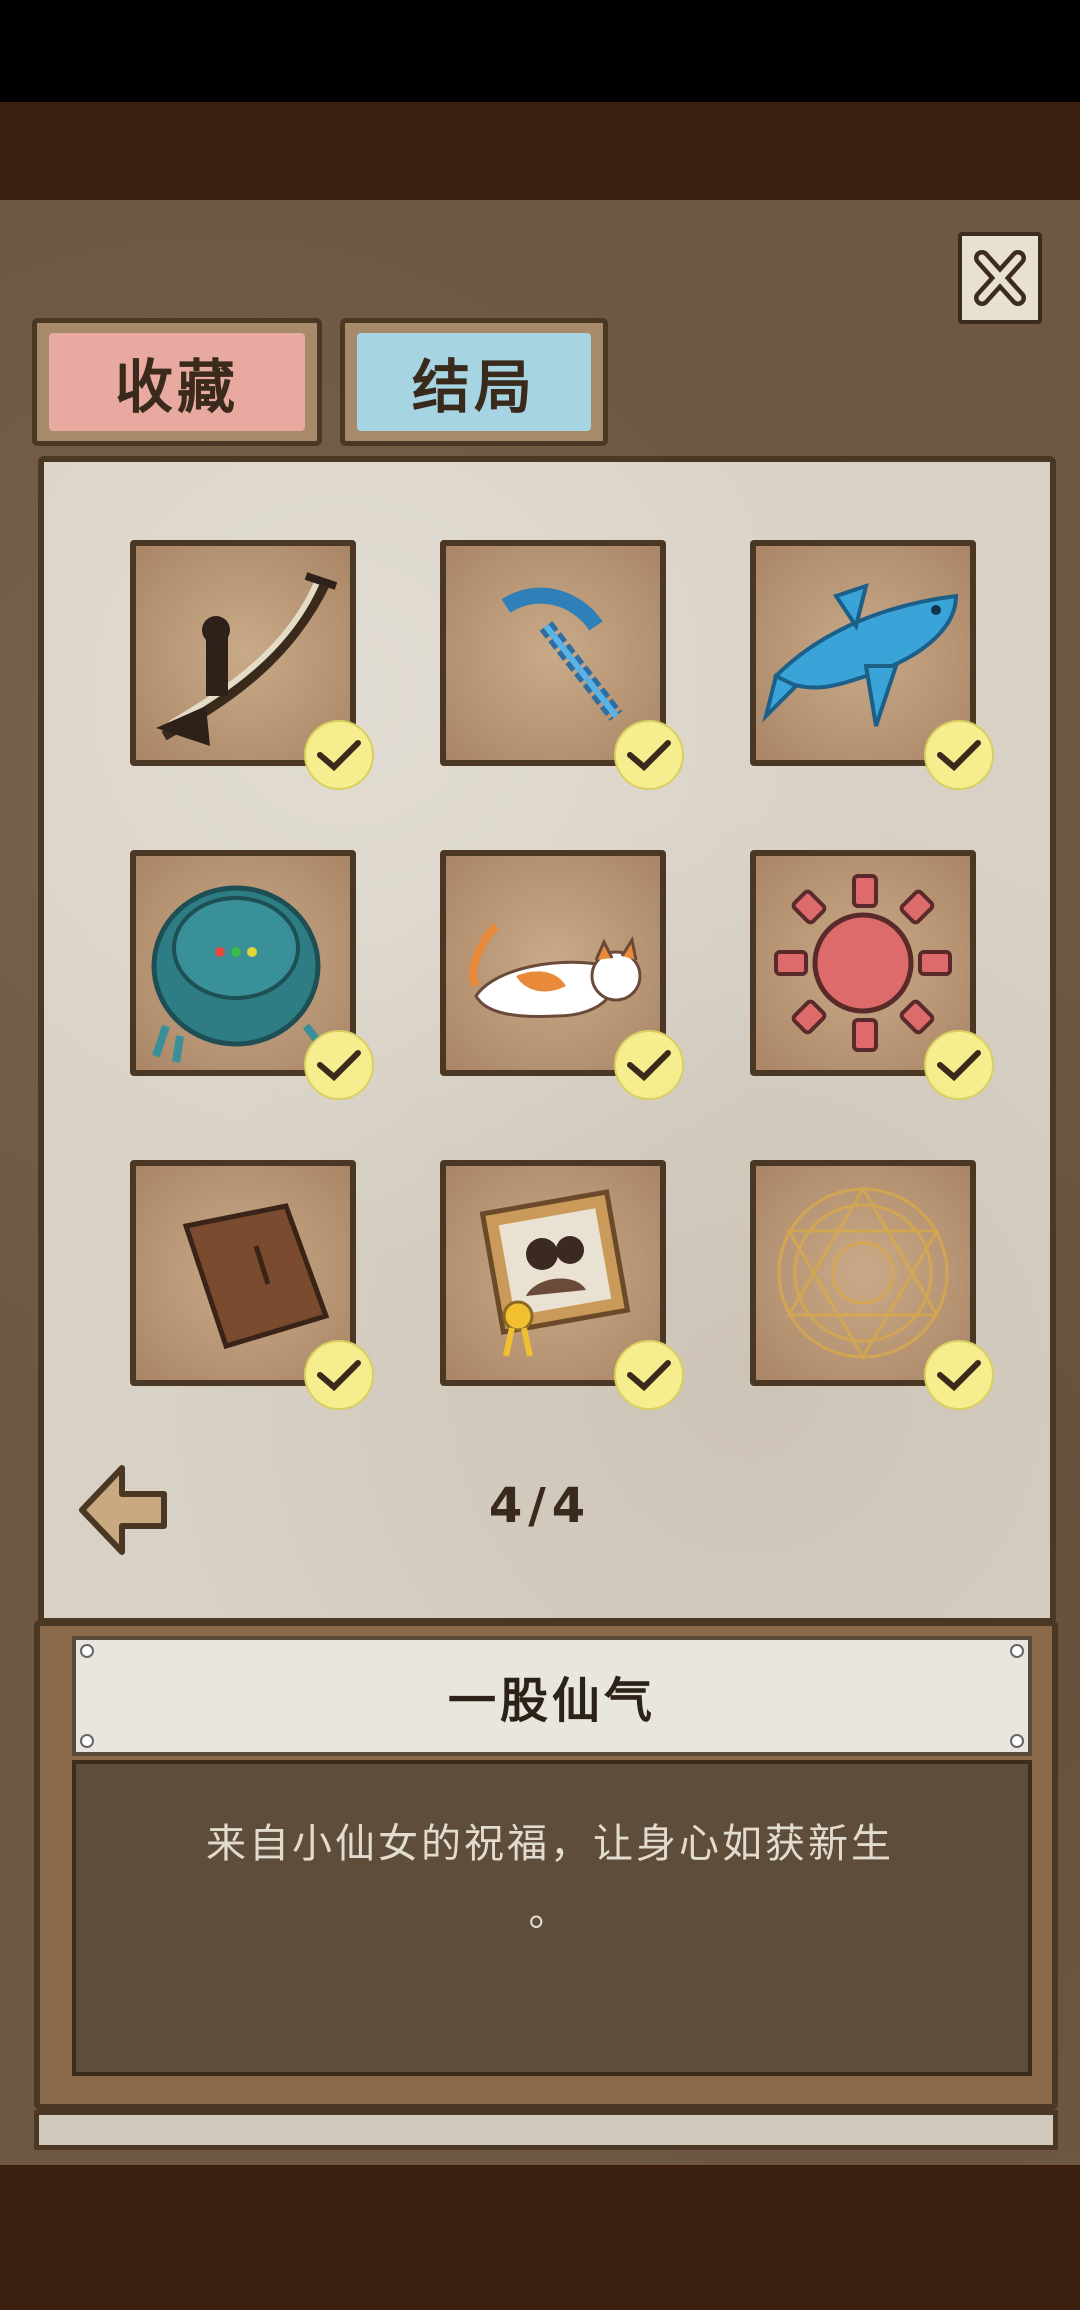 Image resolution: width=1080 pixels, height=2310 pixels. I want to click on prev-page-button, so click(124, 1510).